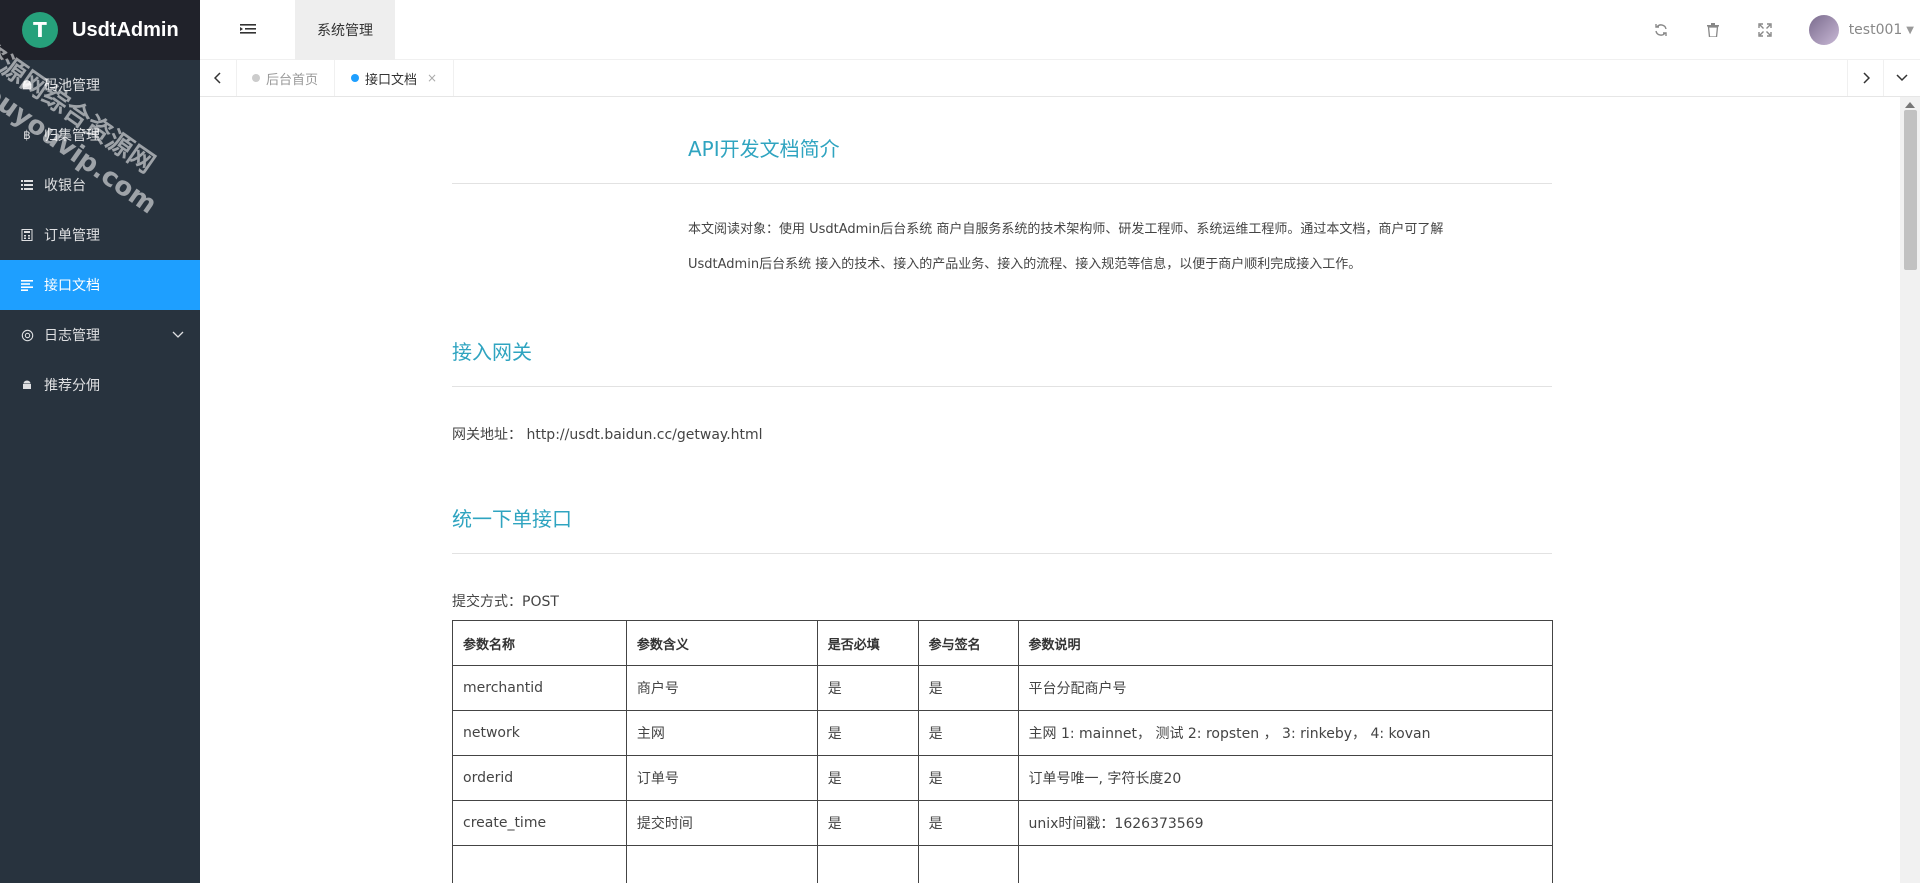  I want to click on table-cell: 订单号唯一, 字符长度20, so click(1285, 778).